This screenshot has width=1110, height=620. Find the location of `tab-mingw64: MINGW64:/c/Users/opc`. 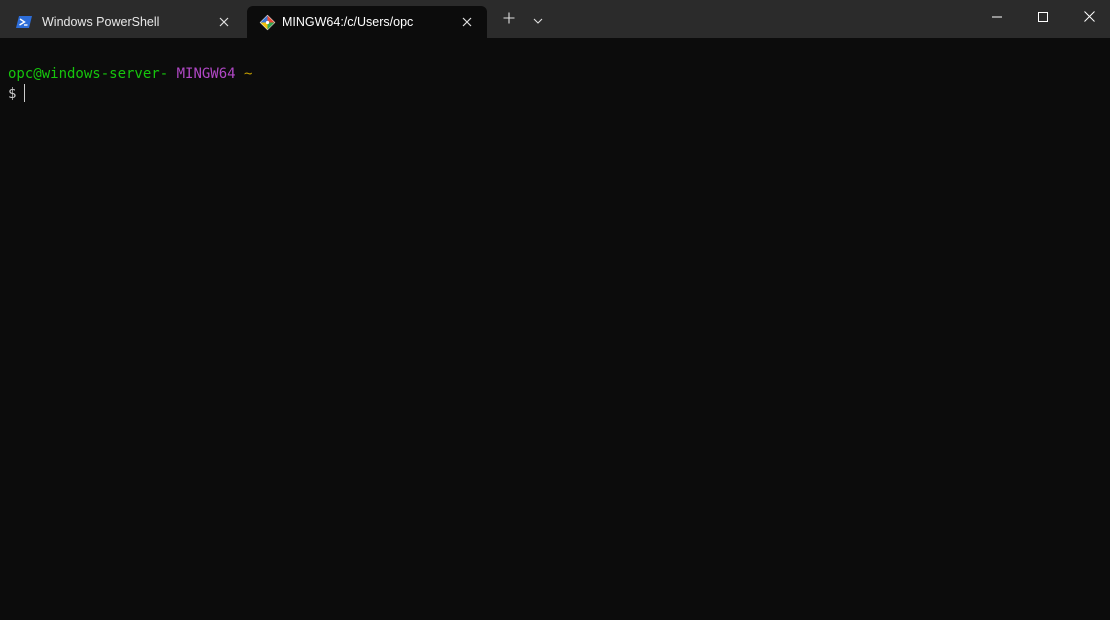

tab-mingw64: MINGW64:/c/Users/opc is located at coordinates (367, 22).